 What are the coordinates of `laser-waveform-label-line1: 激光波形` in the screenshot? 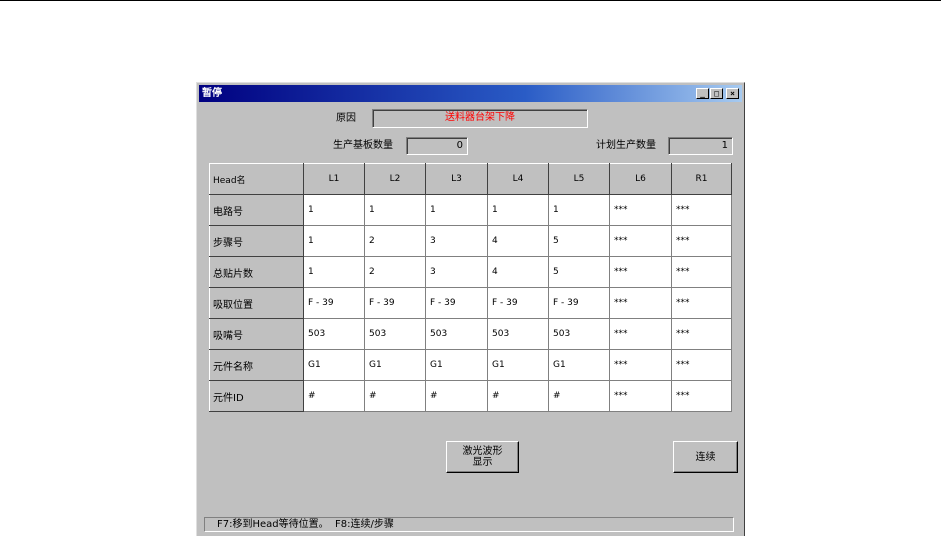 It's located at (482, 451).